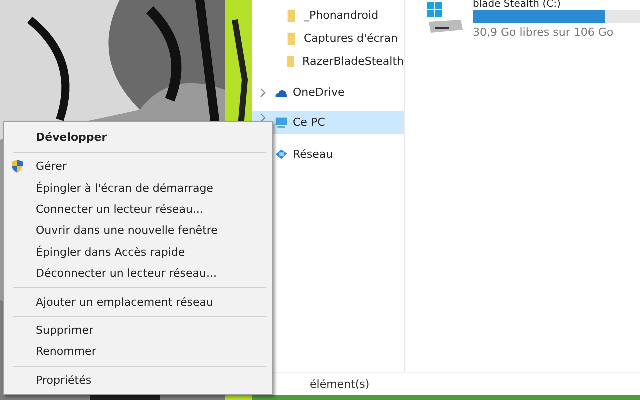 Image resolution: width=640 pixels, height=400 pixels. I want to click on menu-item: Épingler dans Accès rapide, so click(138, 252).